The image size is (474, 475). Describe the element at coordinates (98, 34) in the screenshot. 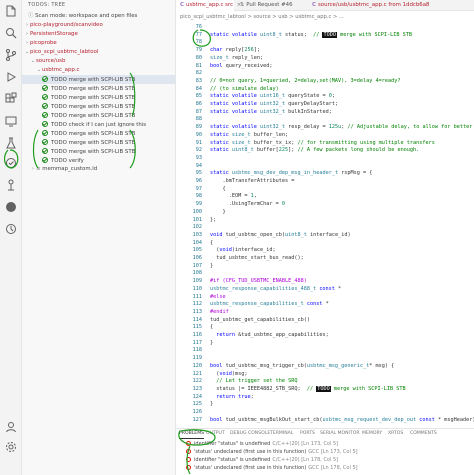

I see `tree-item-folder: › PersistentStorage` at that location.